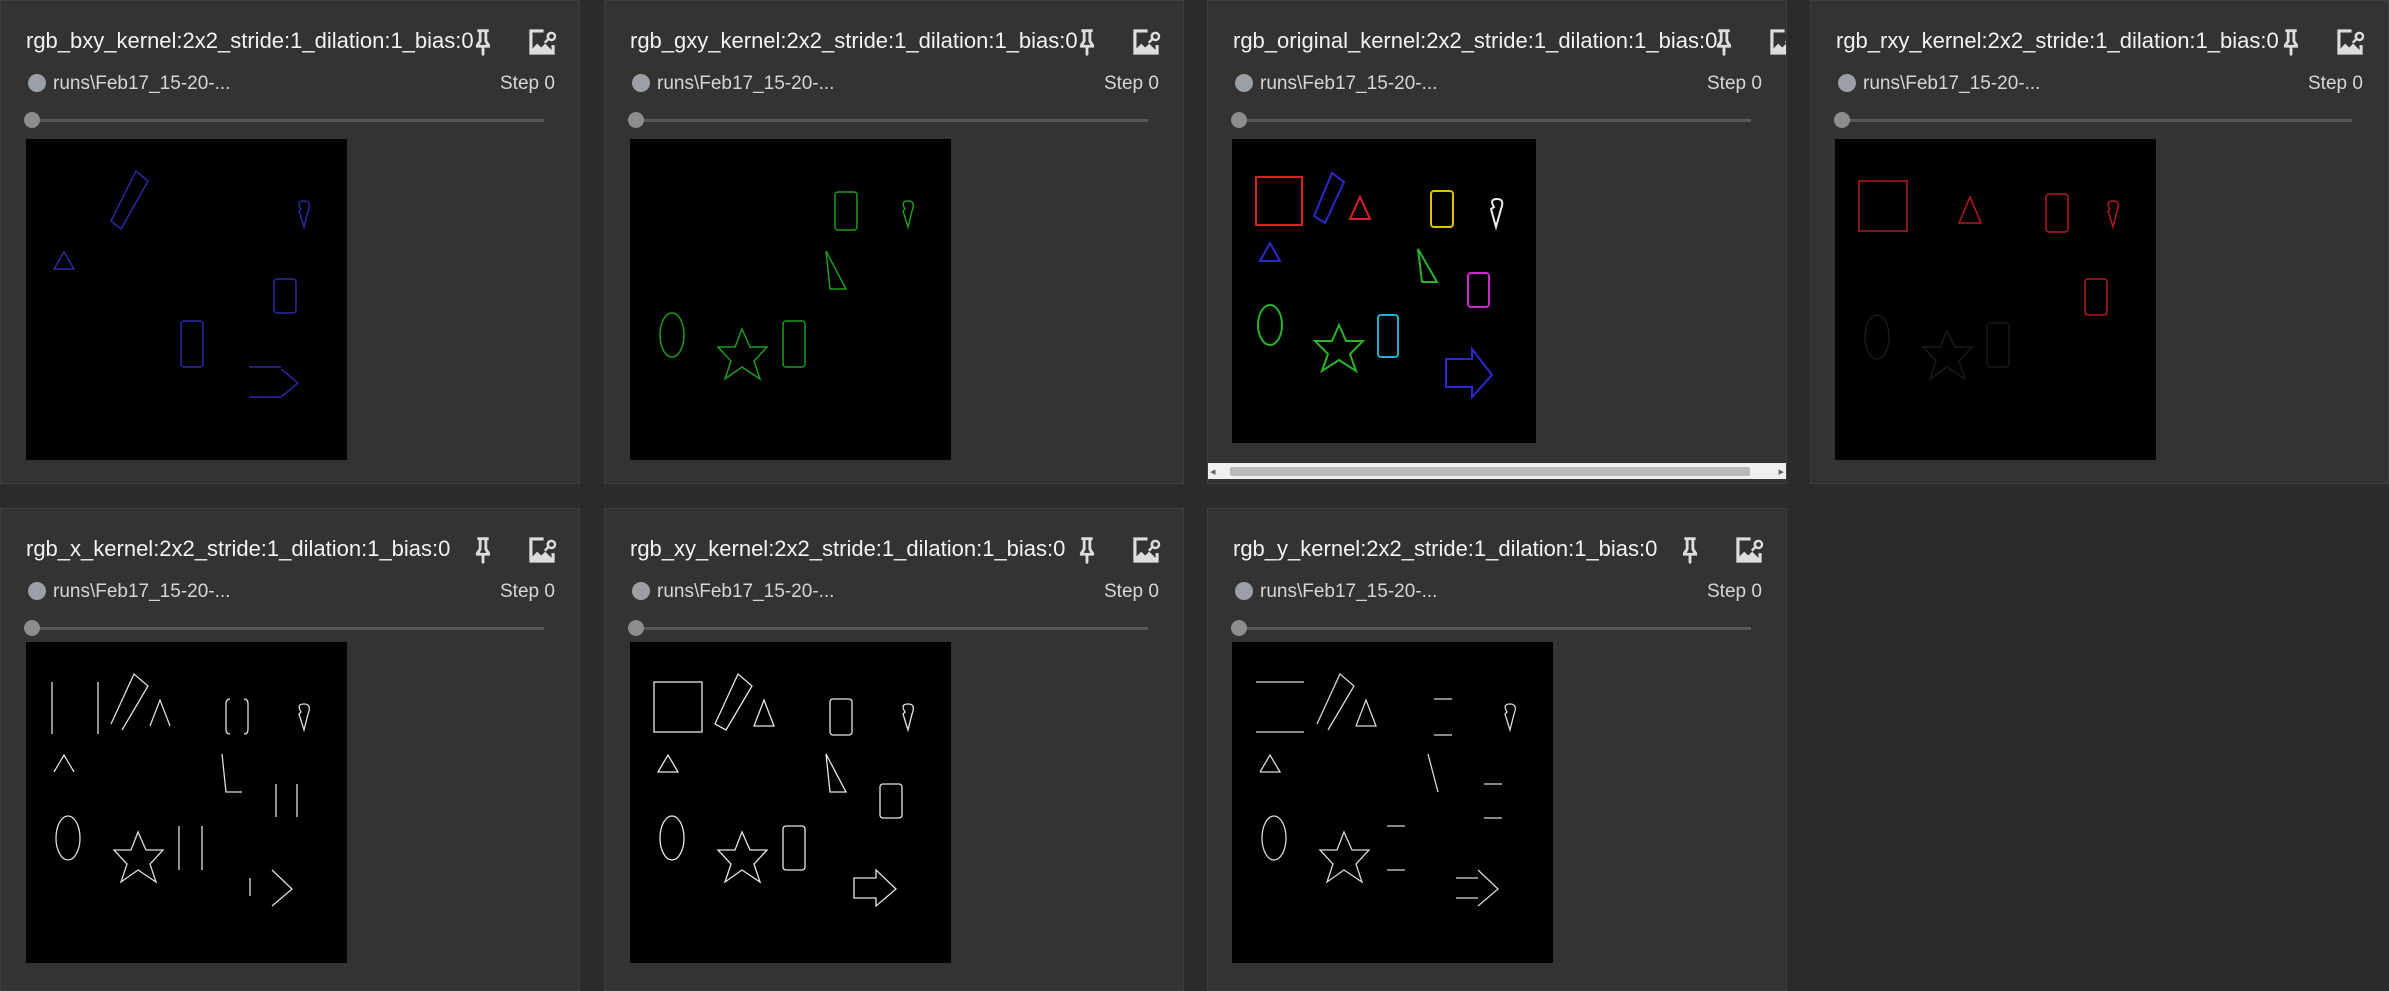 The width and height of the screenshot is (2389, 991). I want to click on y-image, so click(1386, 789).